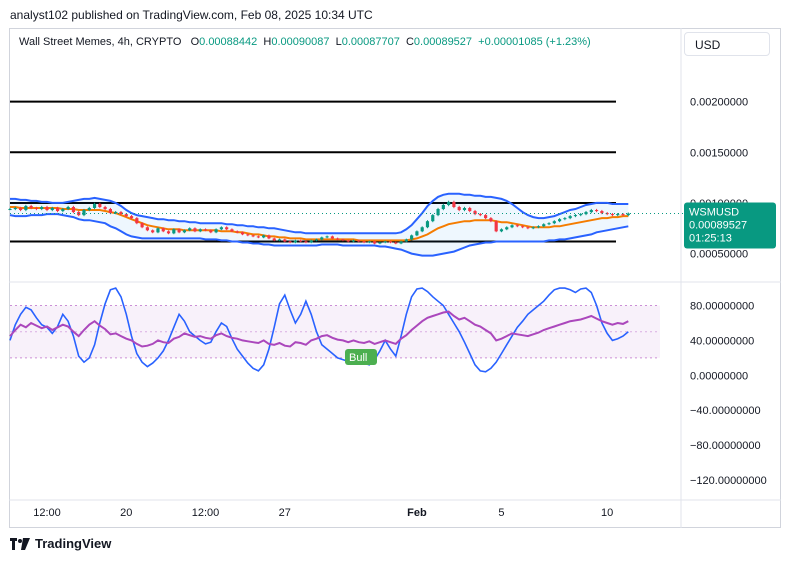 Image resolution: width=785 pixels, height=562 pixels. I want to click on price-tick-label-0: 0.00200000, so click(719, 103).